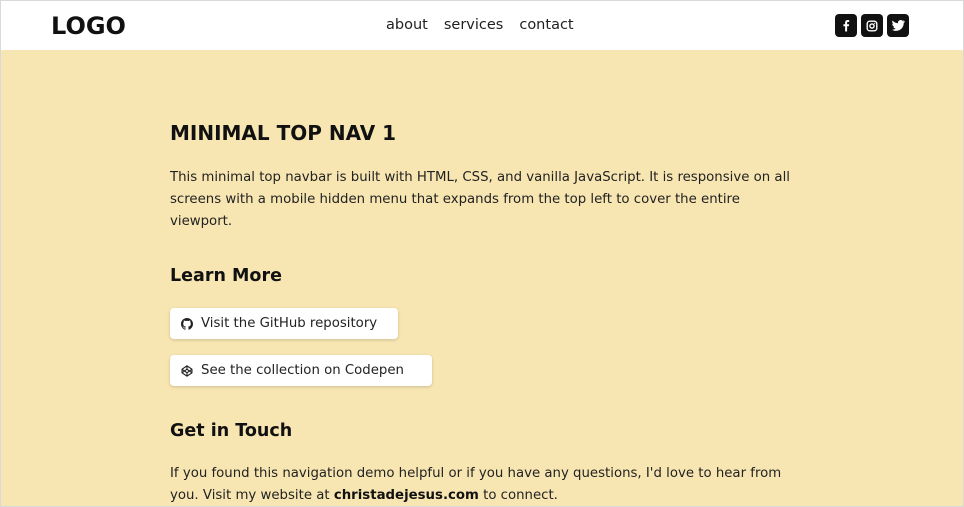  I want to click on github-icon, so click(187, 323).